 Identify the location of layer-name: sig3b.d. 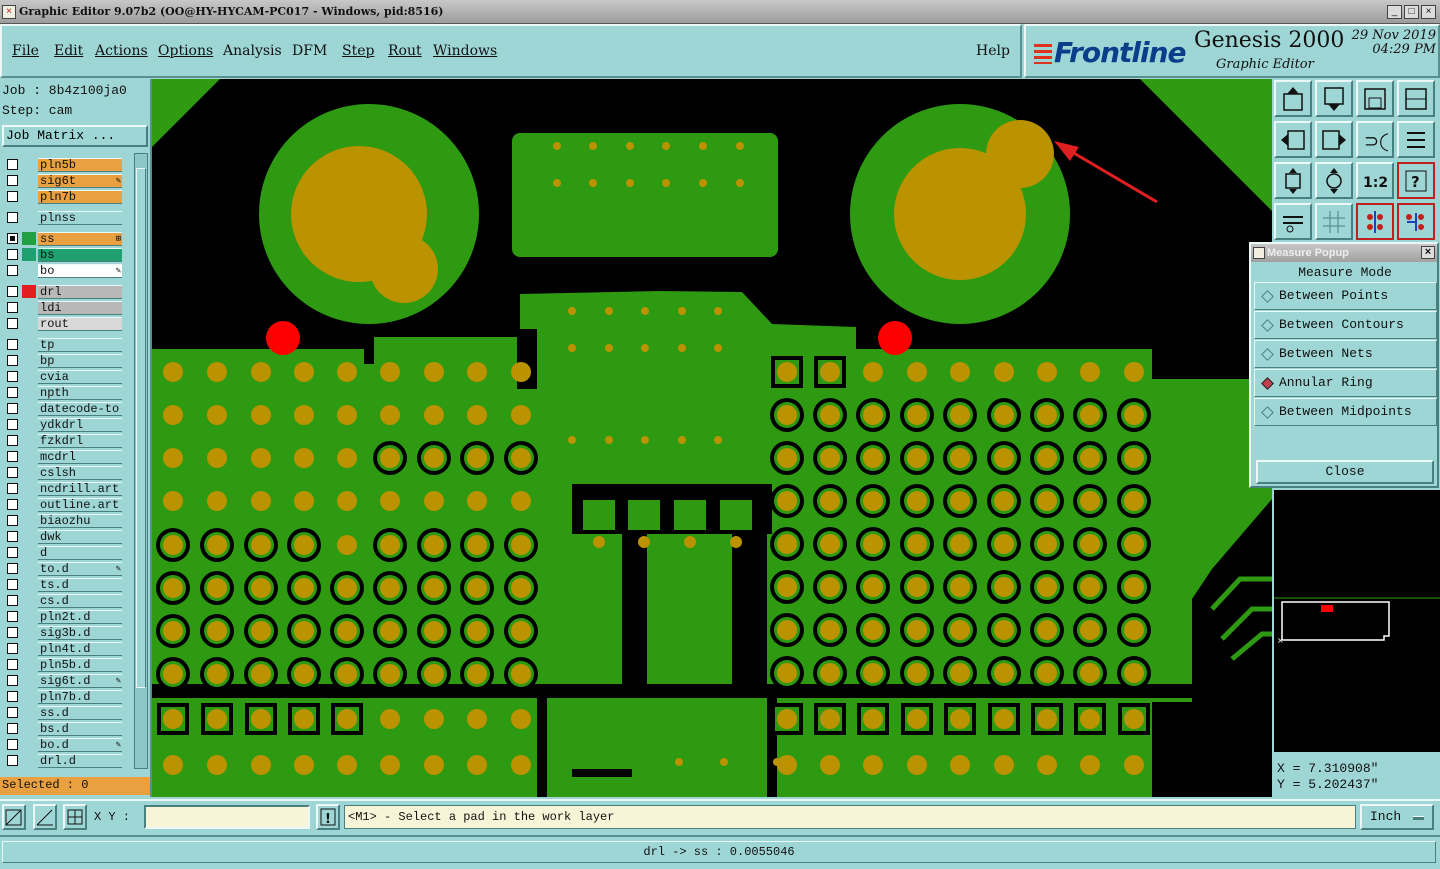
(80, 633).